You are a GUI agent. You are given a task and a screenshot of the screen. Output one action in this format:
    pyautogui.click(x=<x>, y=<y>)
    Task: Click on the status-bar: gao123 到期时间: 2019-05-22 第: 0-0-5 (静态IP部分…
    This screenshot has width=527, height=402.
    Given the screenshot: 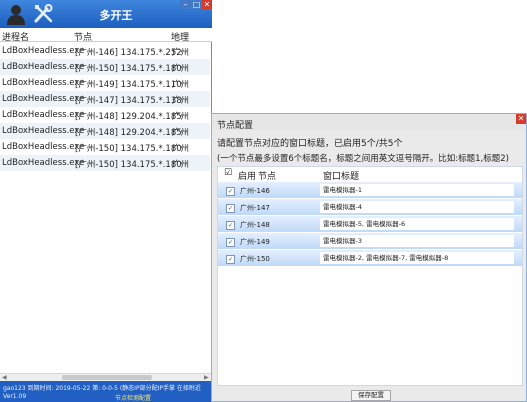 What is the action you would take?
    pyautogui.click(x=106, y=391)
    